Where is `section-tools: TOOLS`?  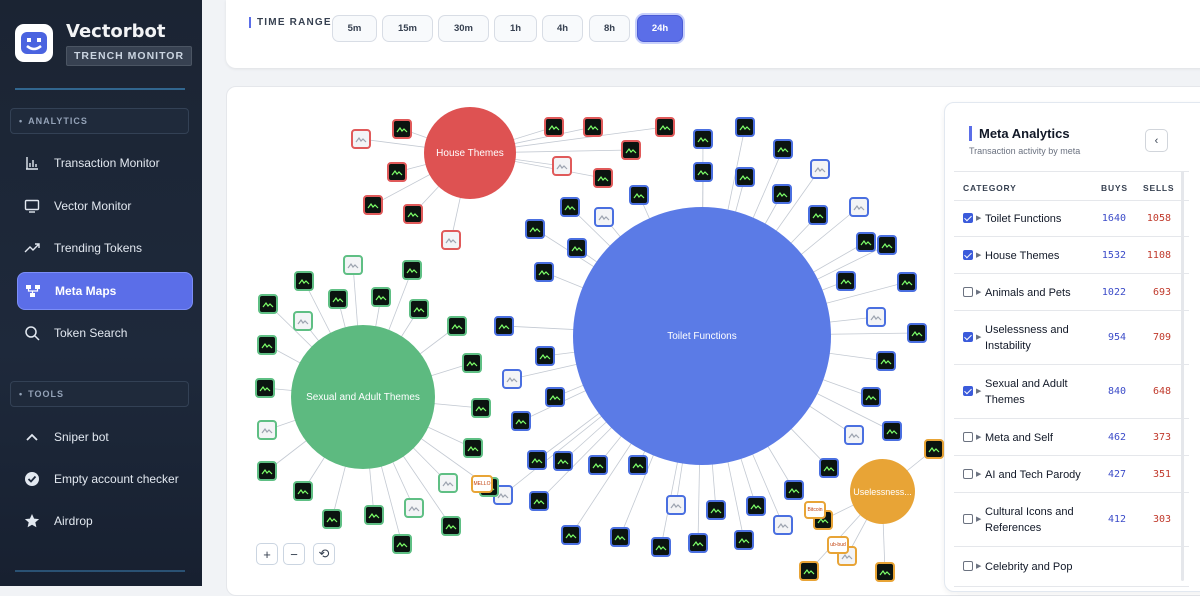 section-tools: TOOLS is located at coordinates (99, 394).